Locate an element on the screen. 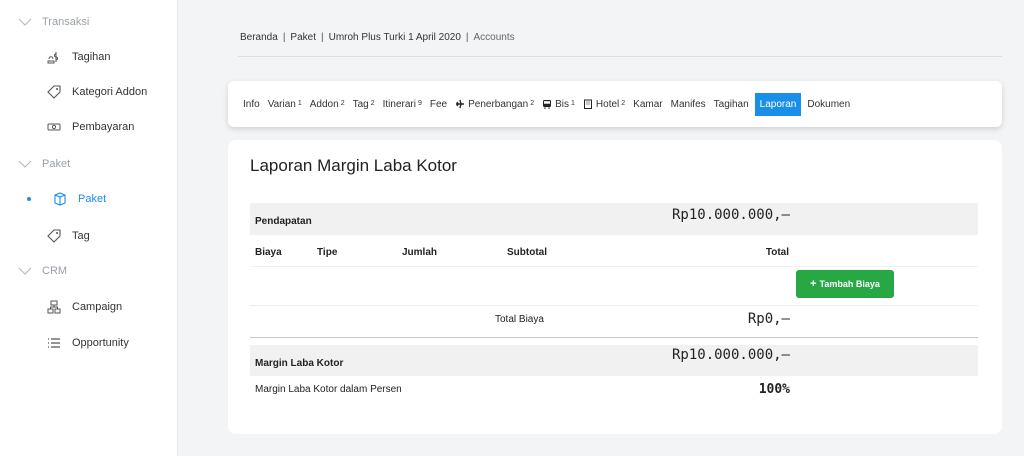  pendapatan-value: Rp10.000.000,– is located at coordinates (730, 215).